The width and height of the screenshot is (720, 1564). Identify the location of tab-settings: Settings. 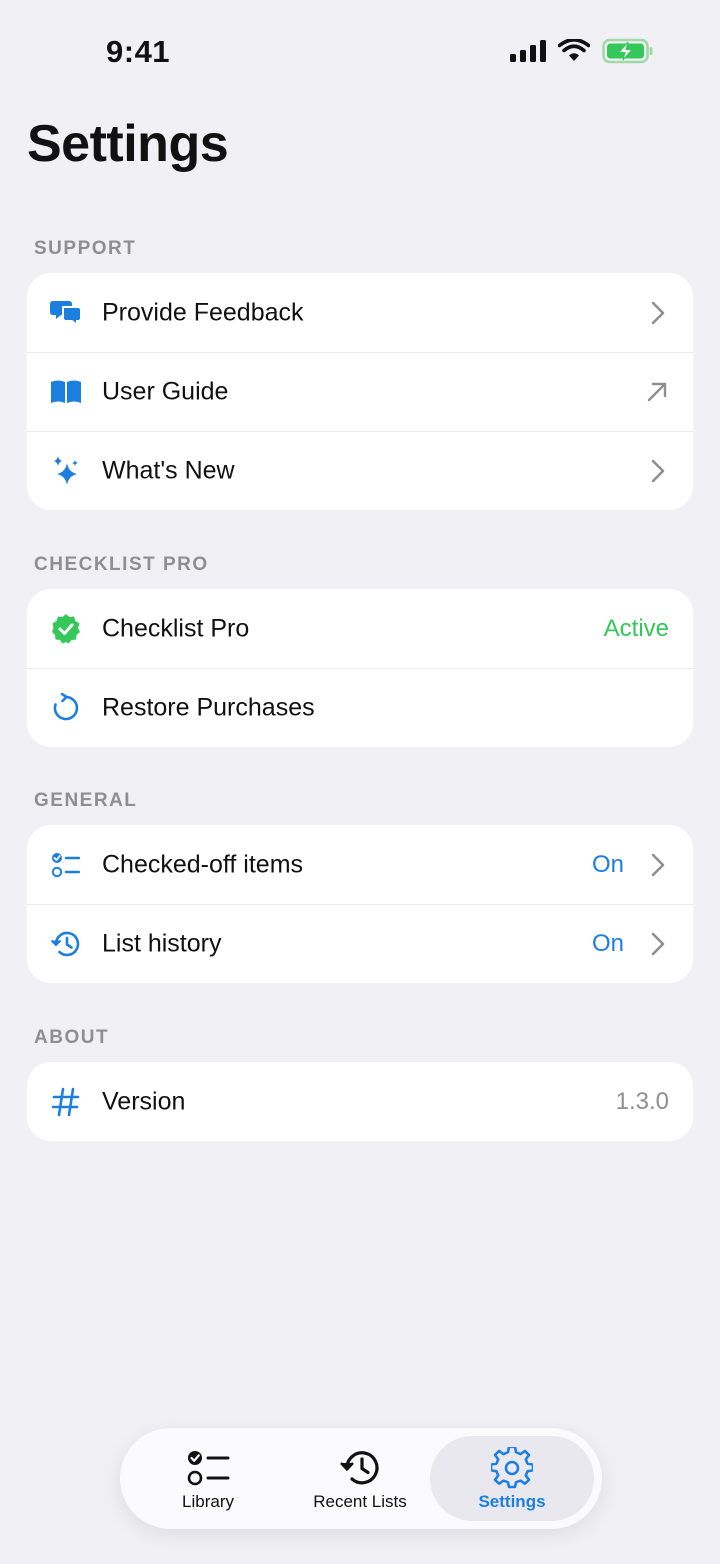
(512, 1478).